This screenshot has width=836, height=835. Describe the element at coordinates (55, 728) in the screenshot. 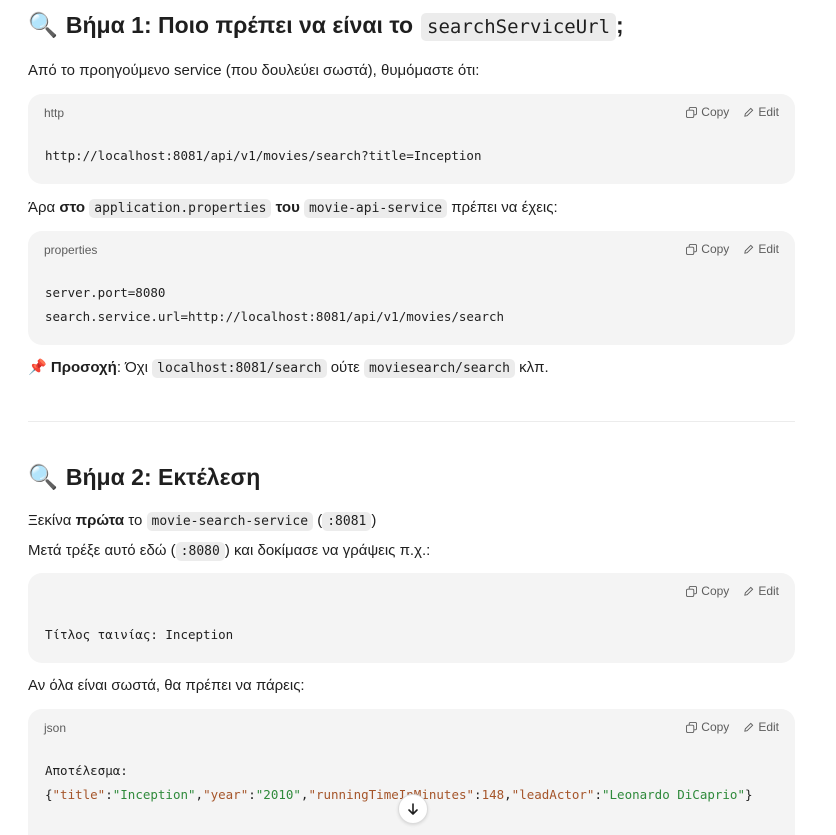

I see `code-lang-label: json` at that location.